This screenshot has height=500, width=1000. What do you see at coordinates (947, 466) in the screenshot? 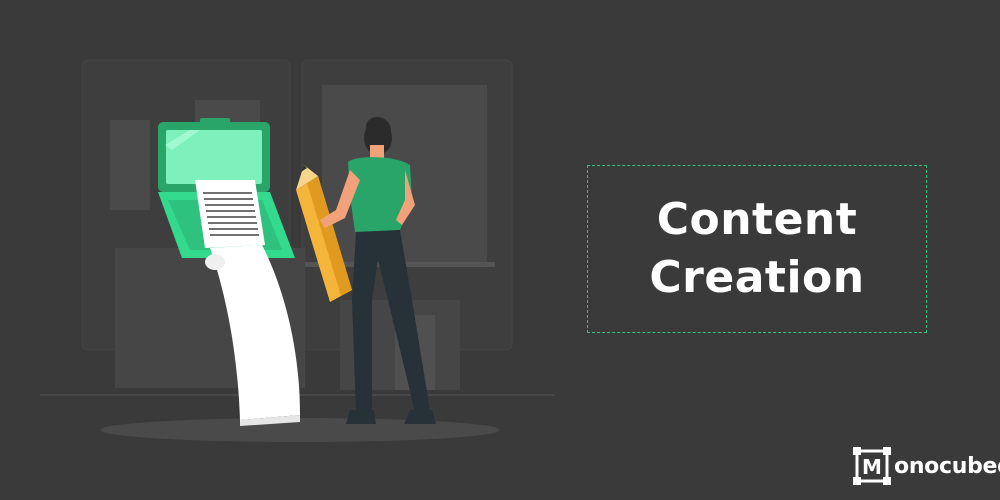
I see `brand-name: onocubed` at bounding box center [947, 466].